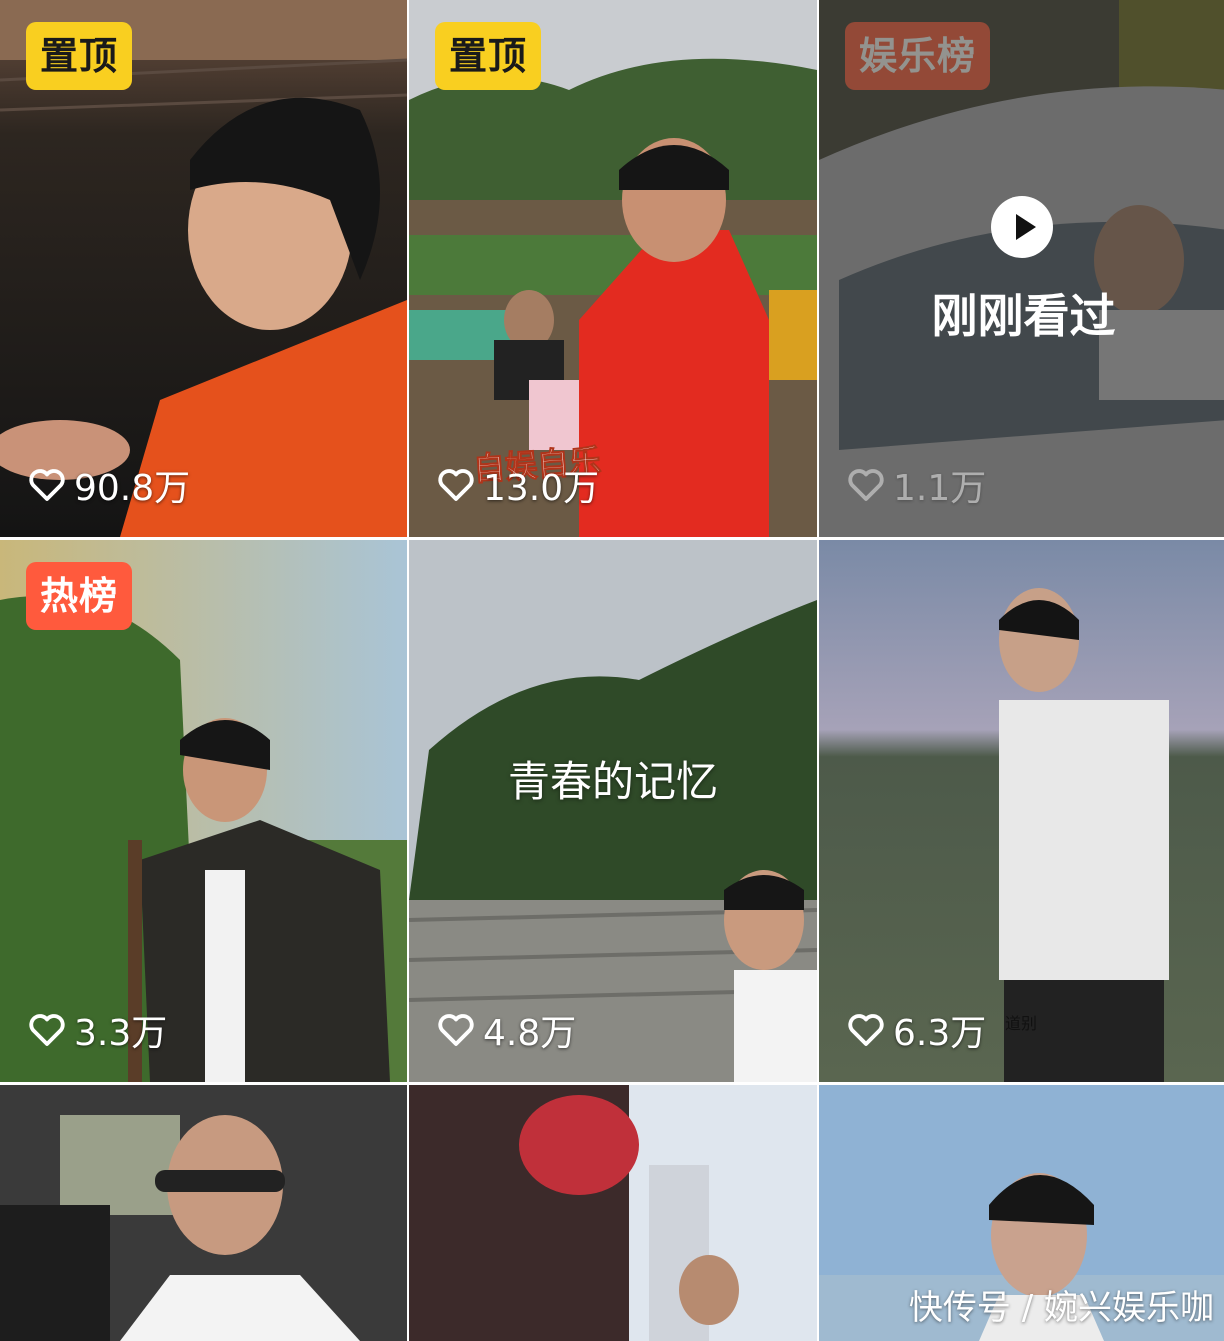  Describe the element at coordinates (940, 1033) in the screenshot. I see `like-count-text: 6.3万` at that location.